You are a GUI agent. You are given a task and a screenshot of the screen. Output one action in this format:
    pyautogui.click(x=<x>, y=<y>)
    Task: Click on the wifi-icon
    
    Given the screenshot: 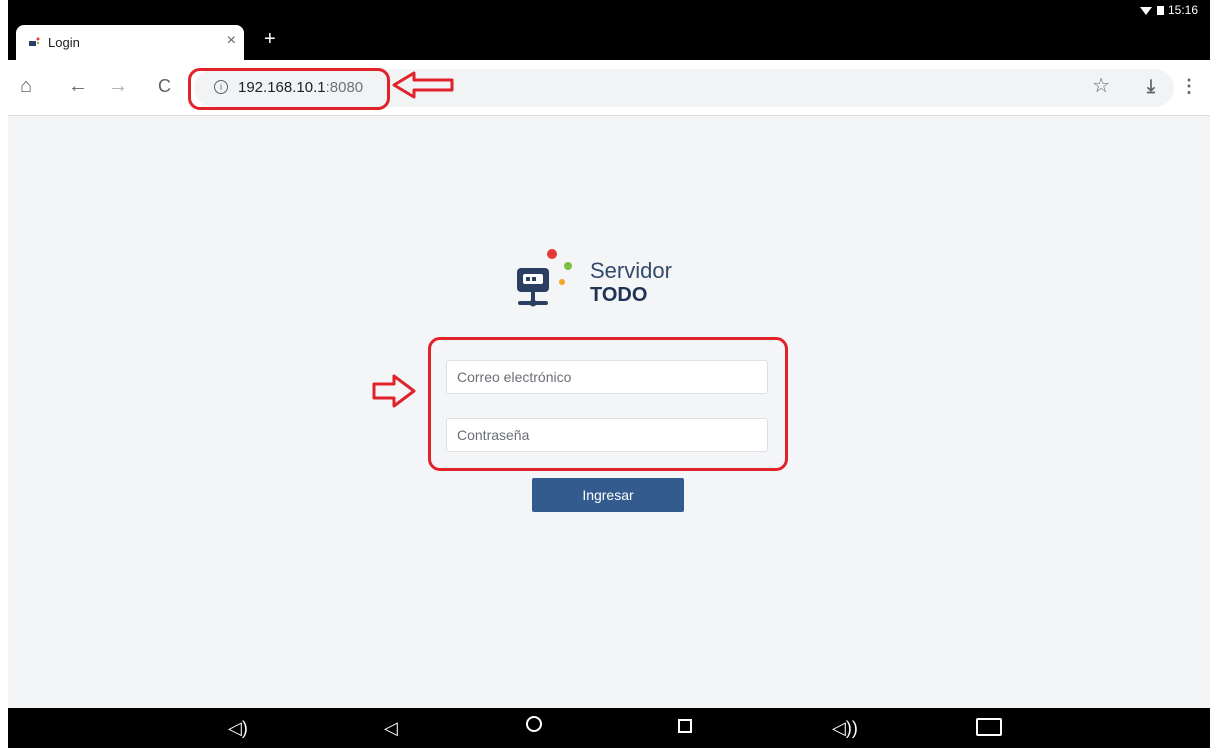 What is the action you would take?
    pyautogui.click(x=1146, y=11)
    